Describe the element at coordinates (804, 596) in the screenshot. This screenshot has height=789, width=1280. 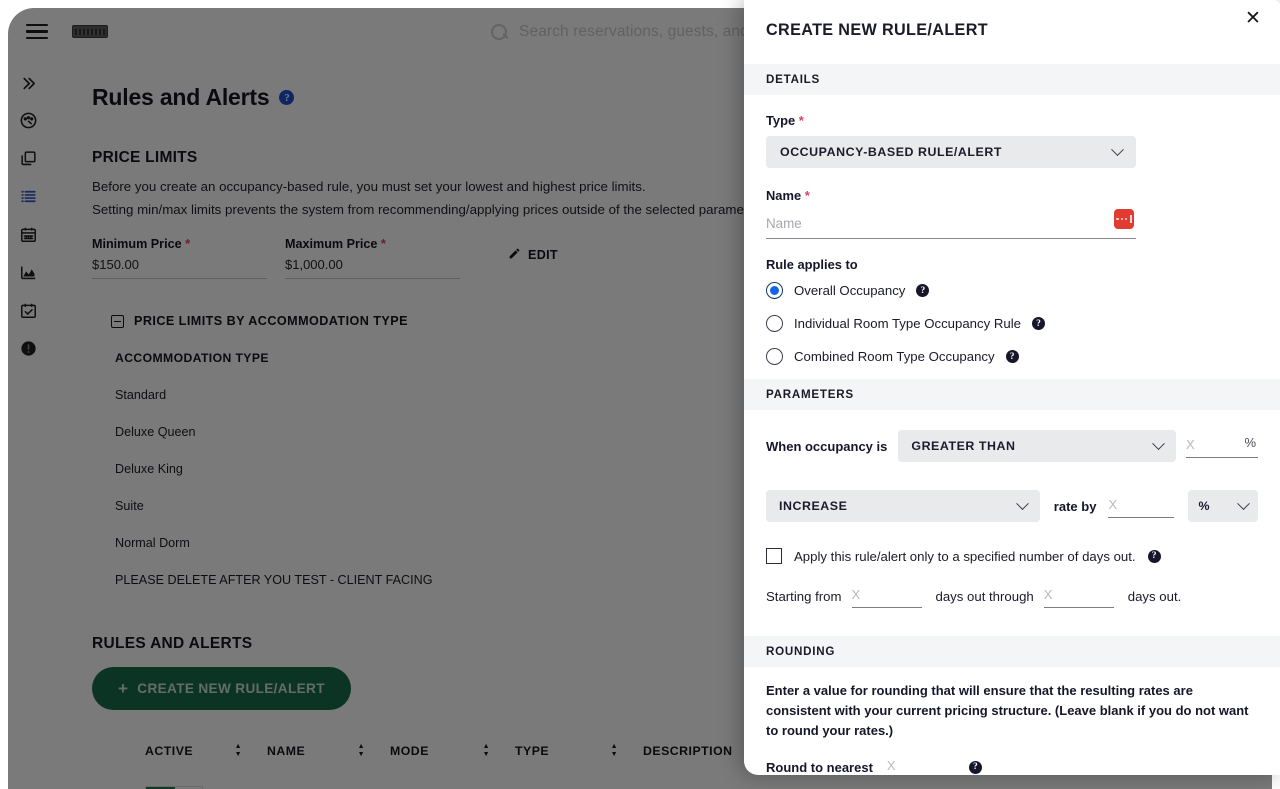
I see `starting-from-label: Starting from` at that location.